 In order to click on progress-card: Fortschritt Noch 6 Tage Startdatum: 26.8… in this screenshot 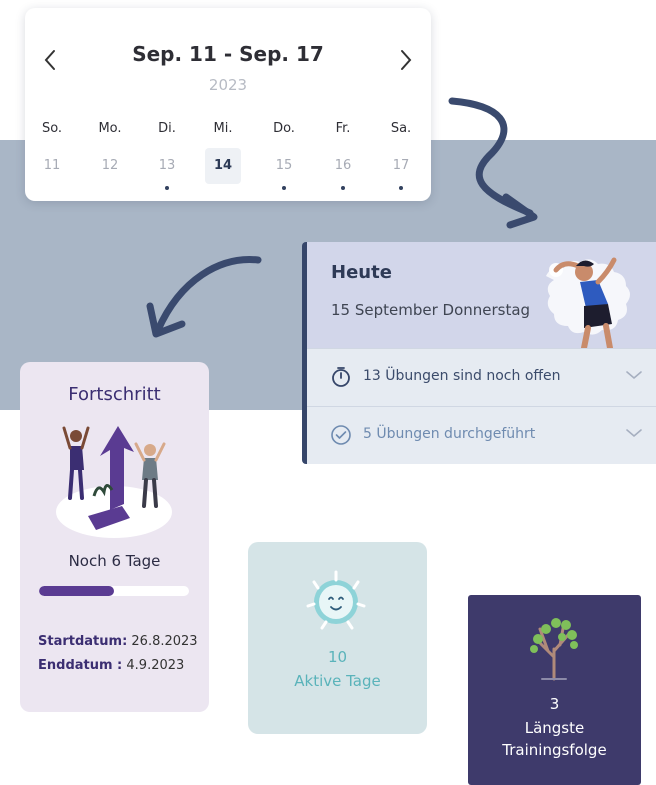, I will do `click(114, 537)`.